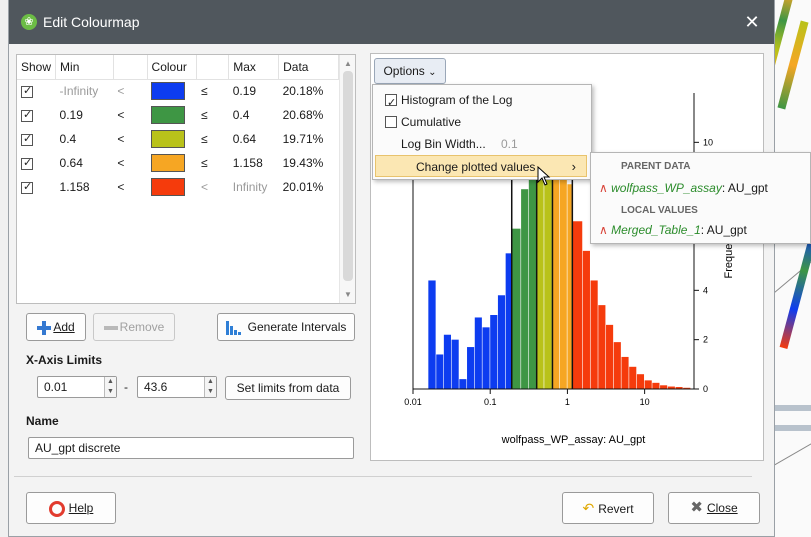 This screenshot has height=537, width=811. What do you see at coordinates (254, 67) in the screenshot?
I see `col-header-max: Max` at bounding box center [254, 67].